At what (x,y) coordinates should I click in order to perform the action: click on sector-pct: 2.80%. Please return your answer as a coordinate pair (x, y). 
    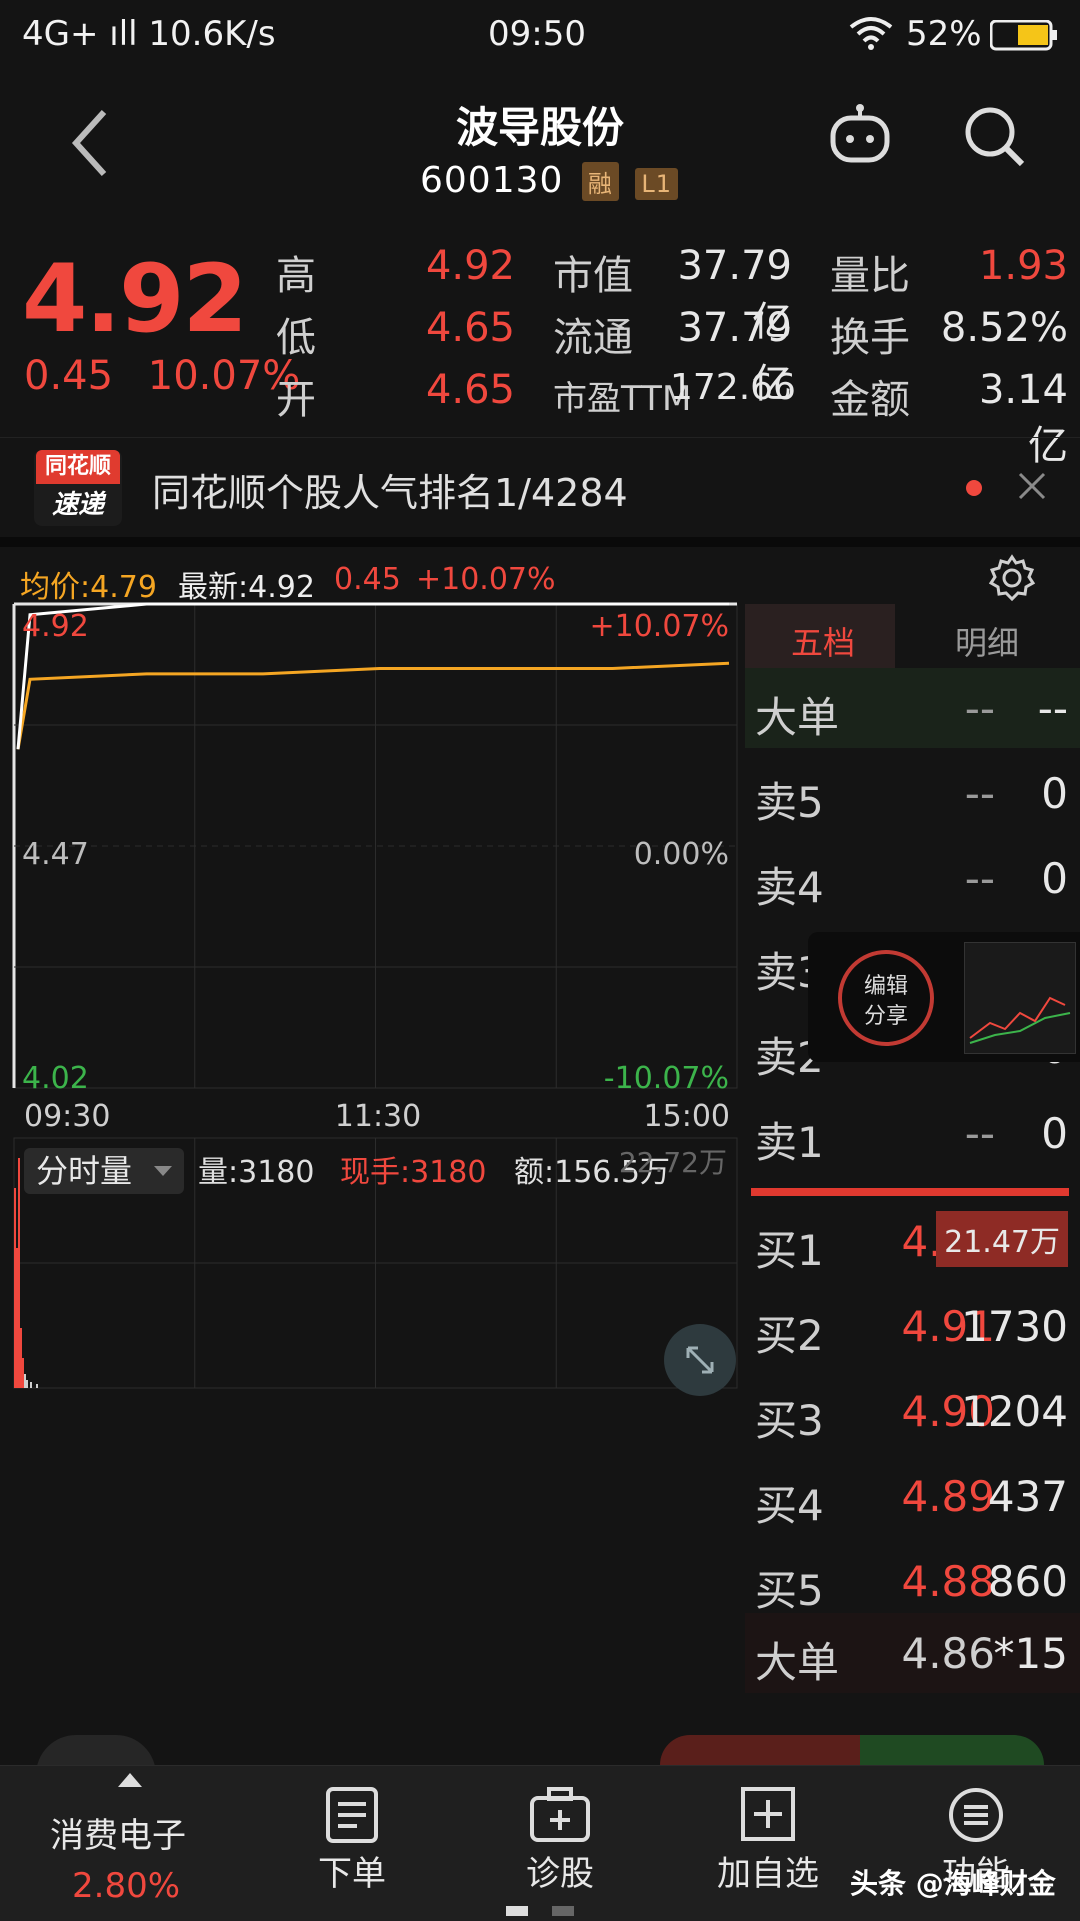
    Looking at the image, I should click on (126, 1886).